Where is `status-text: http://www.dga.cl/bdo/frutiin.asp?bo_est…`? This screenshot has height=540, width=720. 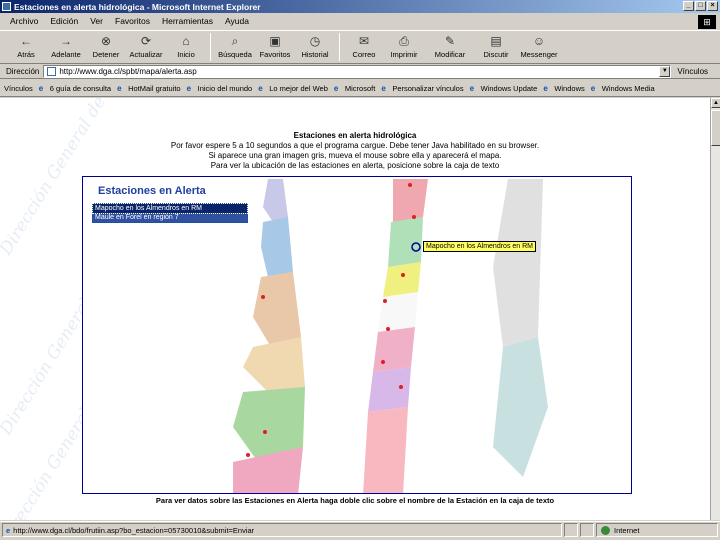
status-text: http://www.dga.cl/bdo/frutiin.asp?bo_est… is located at coordinates (134, 530).